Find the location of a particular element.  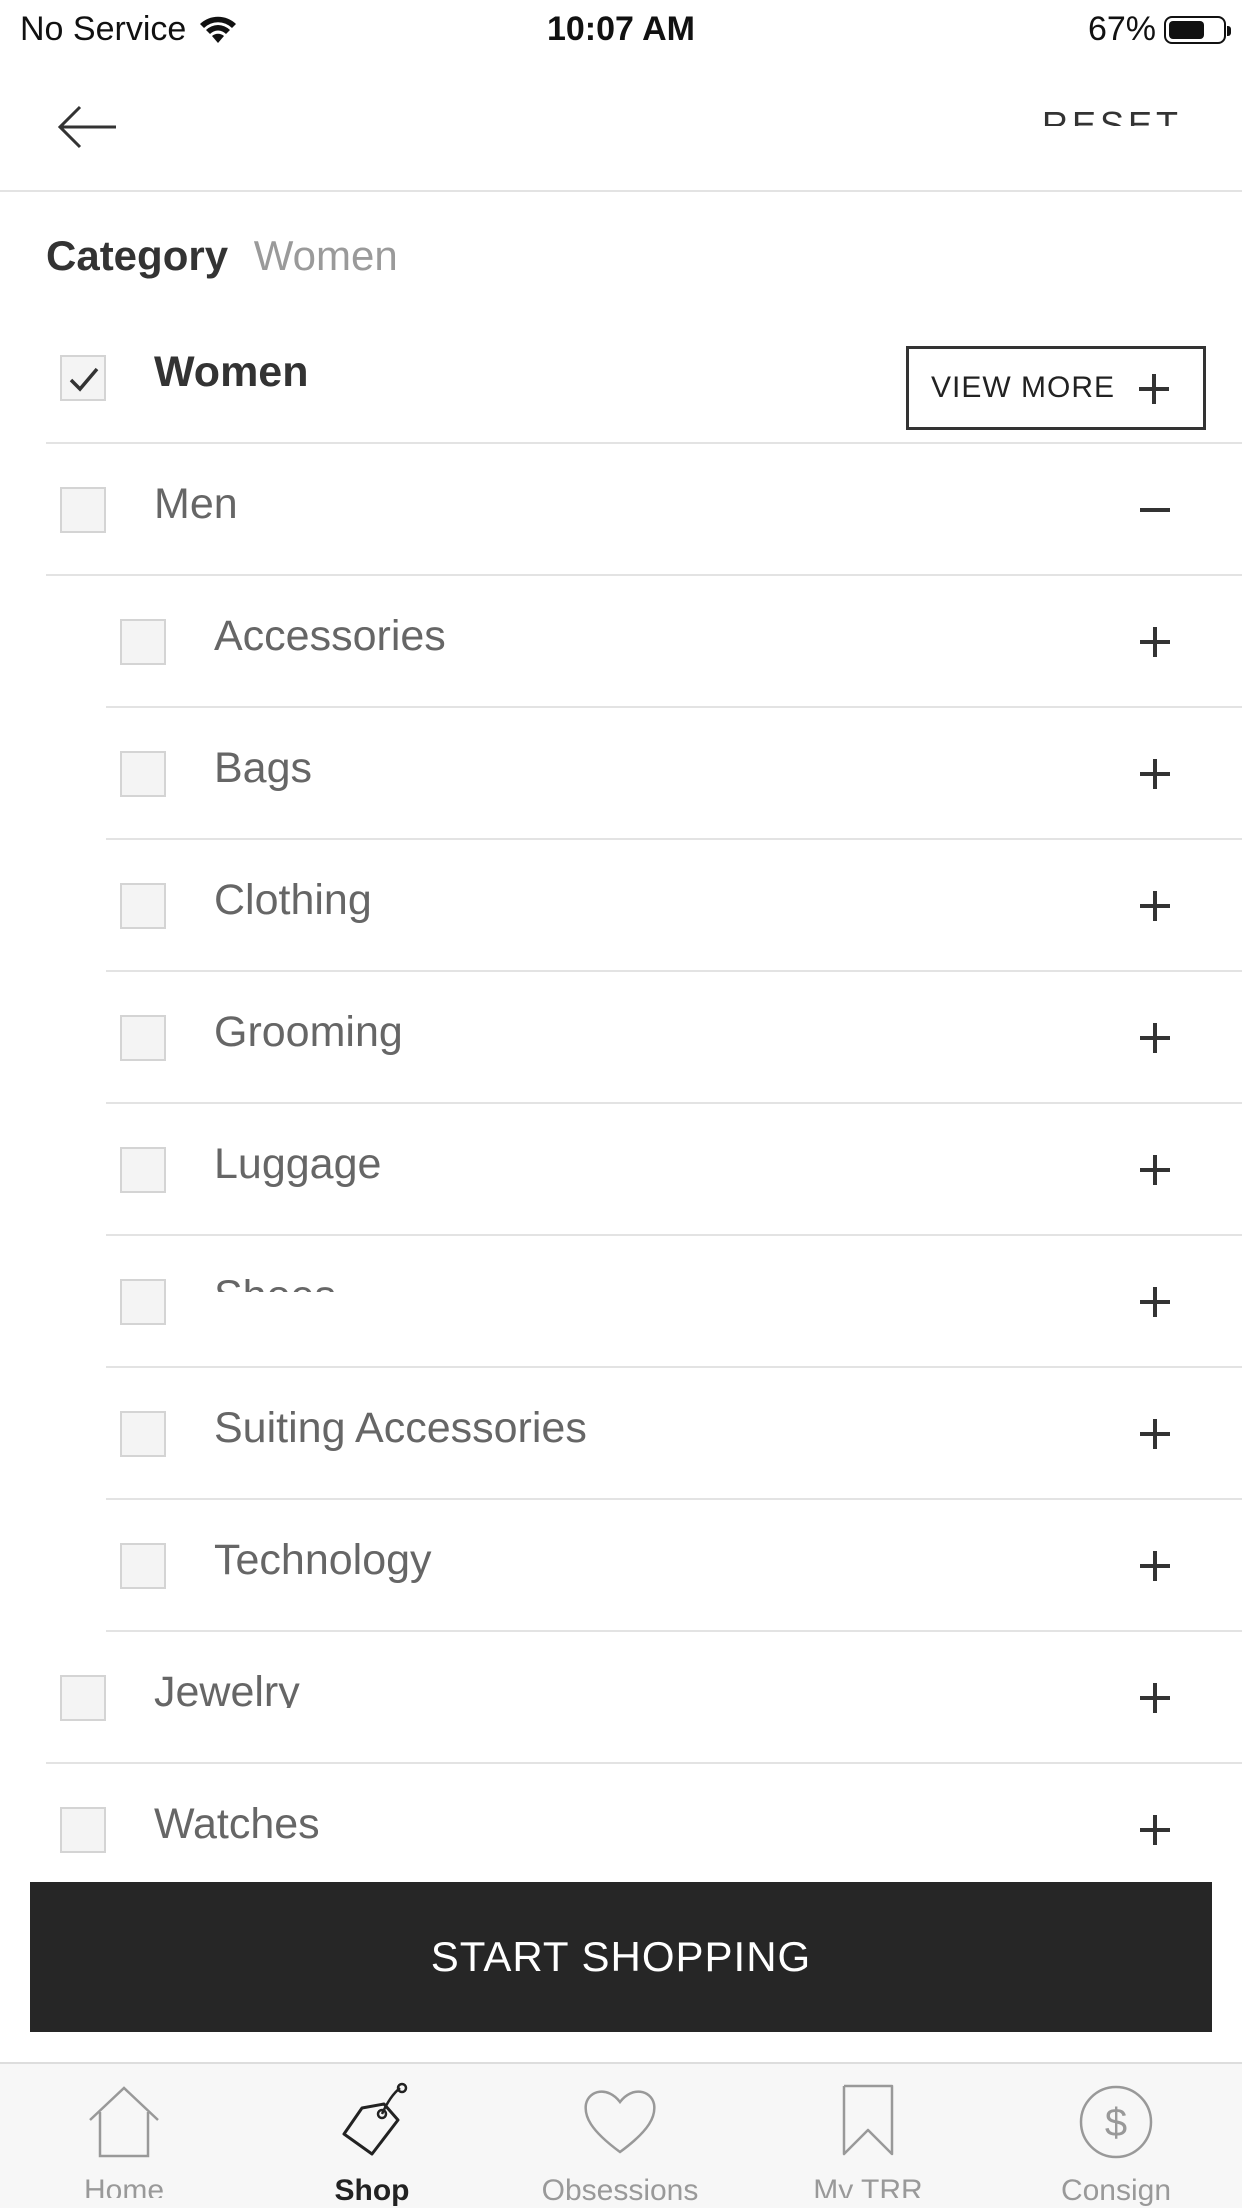

subcategory-label: Bags is located at coordinates (263, 768).